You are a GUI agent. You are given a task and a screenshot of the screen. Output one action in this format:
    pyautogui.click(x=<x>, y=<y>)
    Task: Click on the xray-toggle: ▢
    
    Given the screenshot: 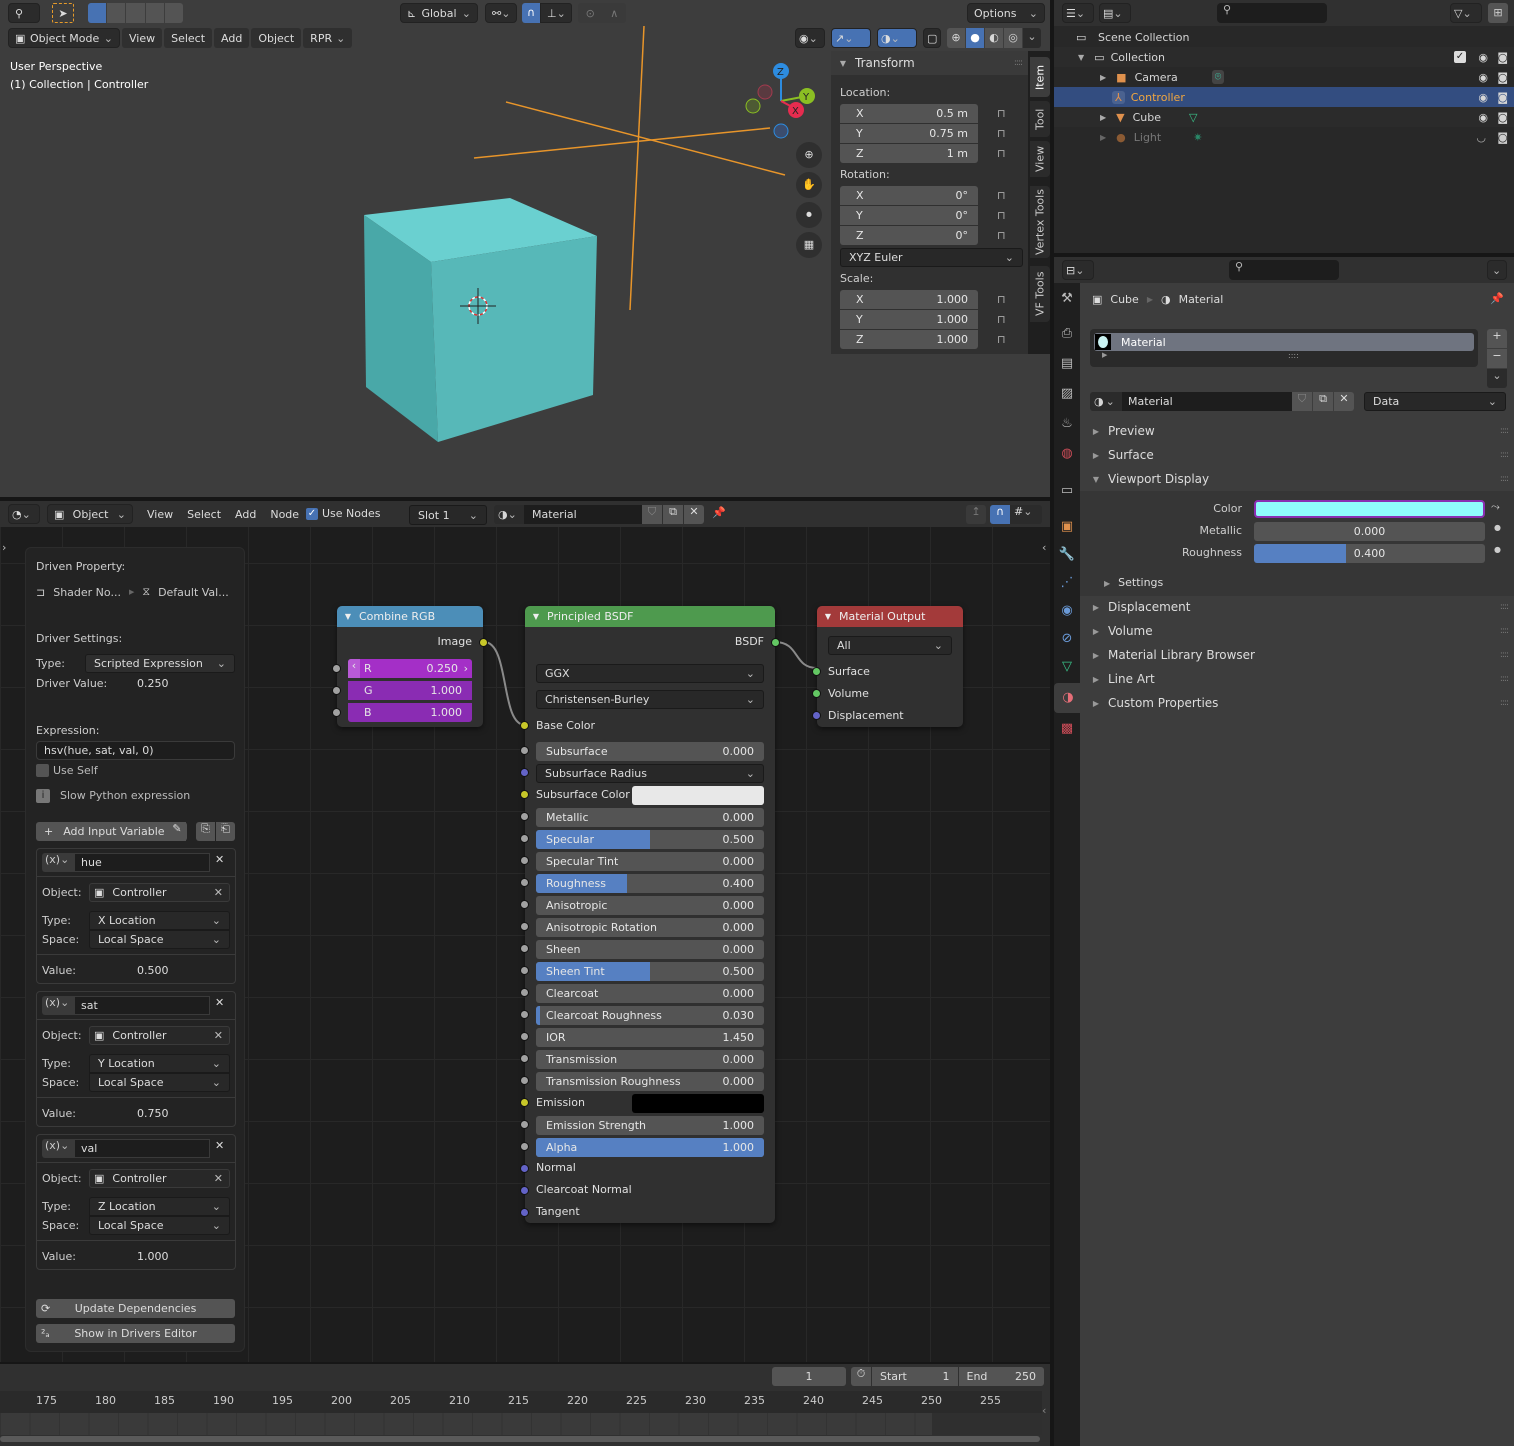 What is the action you would take?
    pyautogui.click(x=932, y=38)
    